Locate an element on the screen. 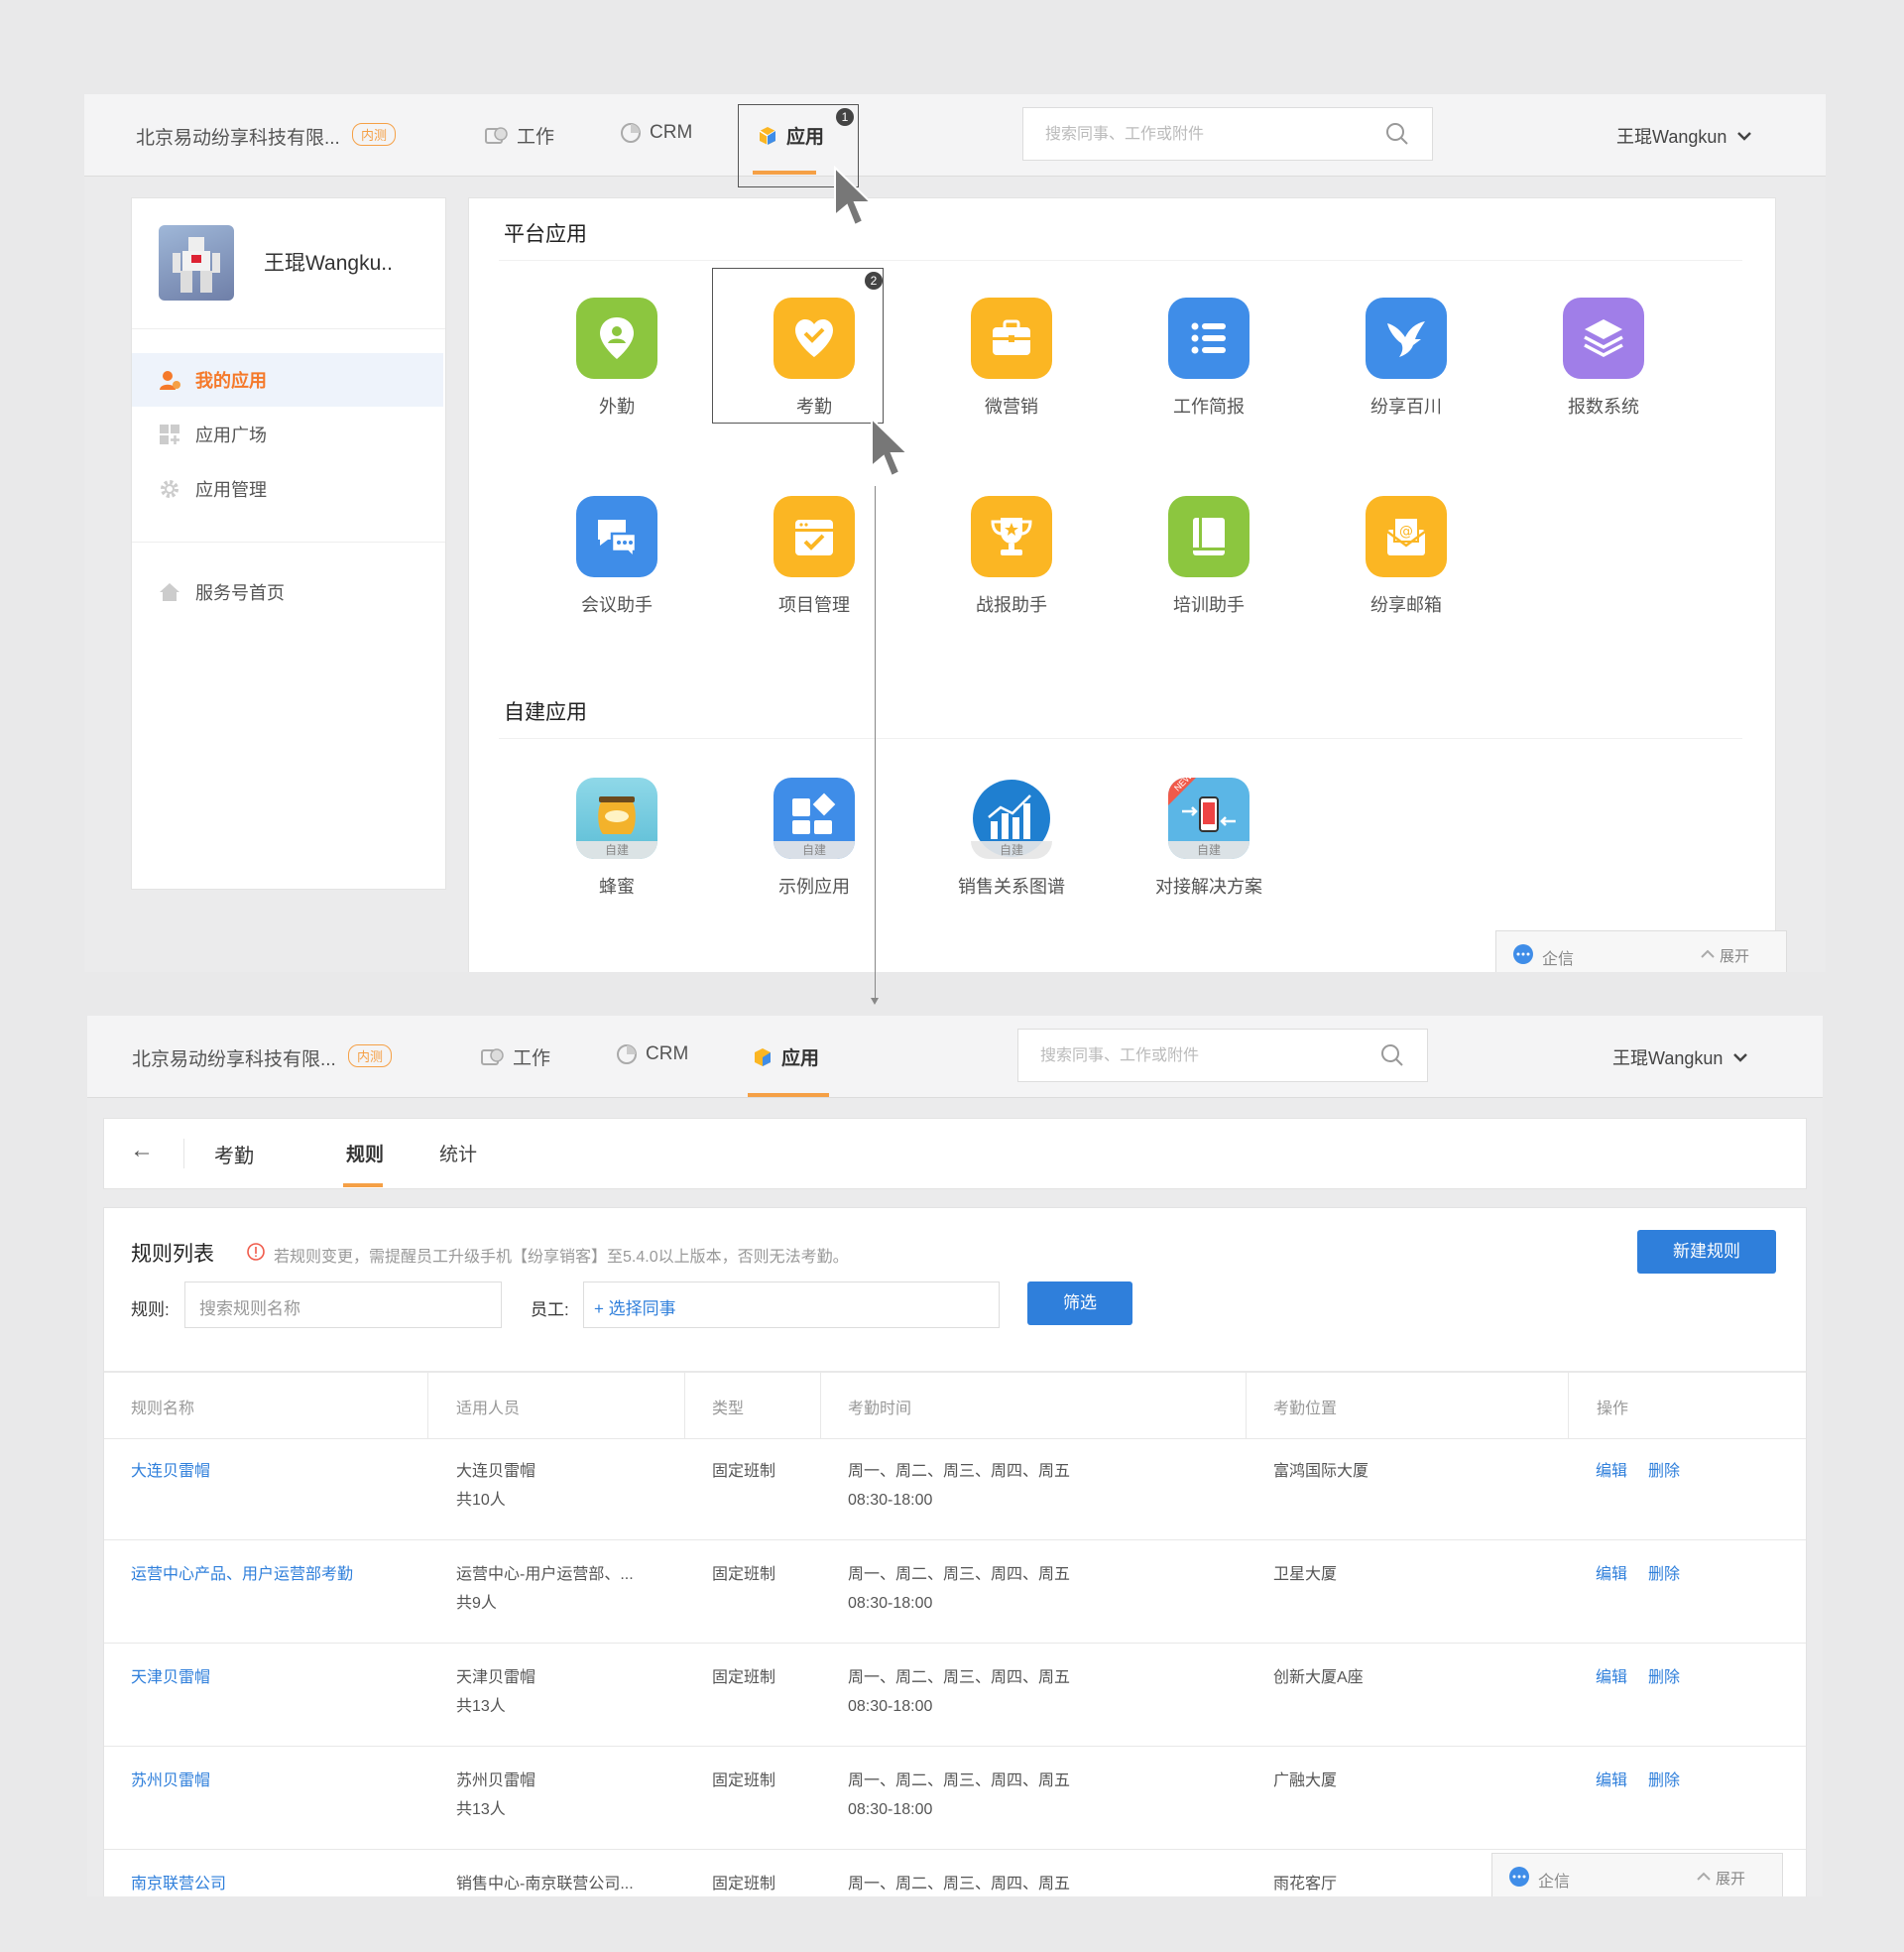 The width and height of the screenshot is (1904, 1952). back-arrow-icon: ← is located at coordinates (142, 1150).